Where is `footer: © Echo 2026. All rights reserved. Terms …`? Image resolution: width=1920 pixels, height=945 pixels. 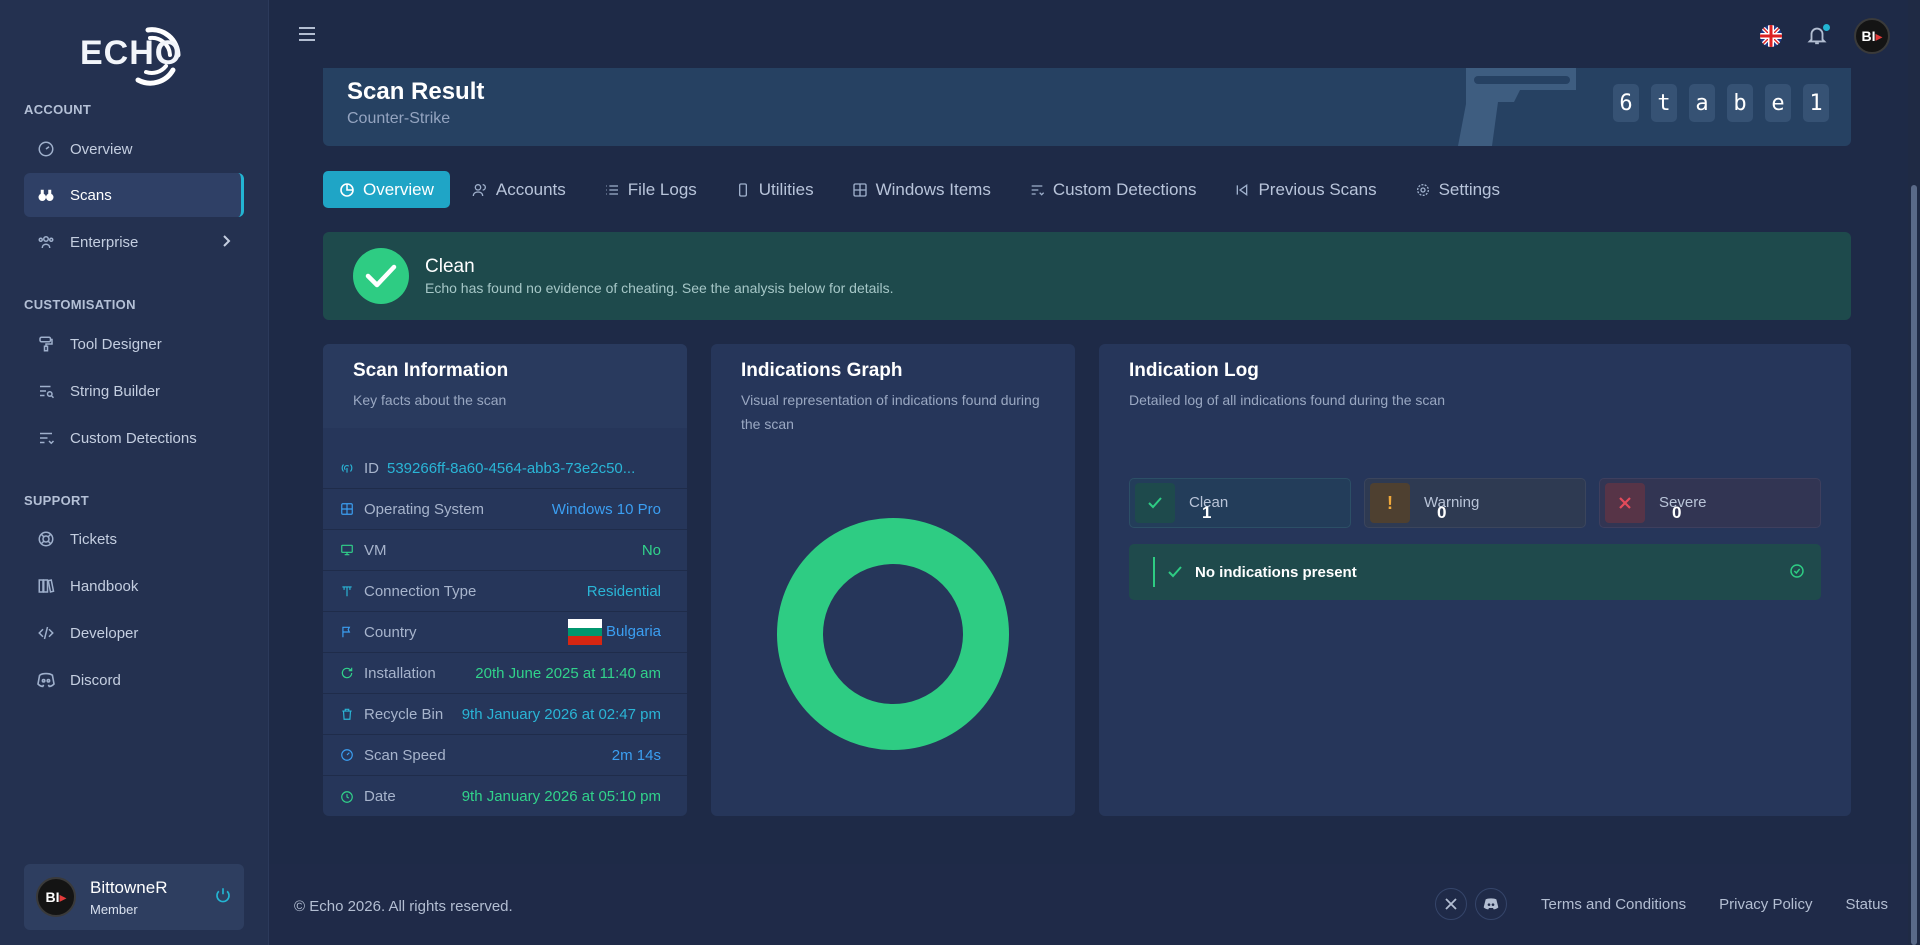 footer: © Echo 2026. All rights reserved. Terms … is located at coordinates (1088, 904).